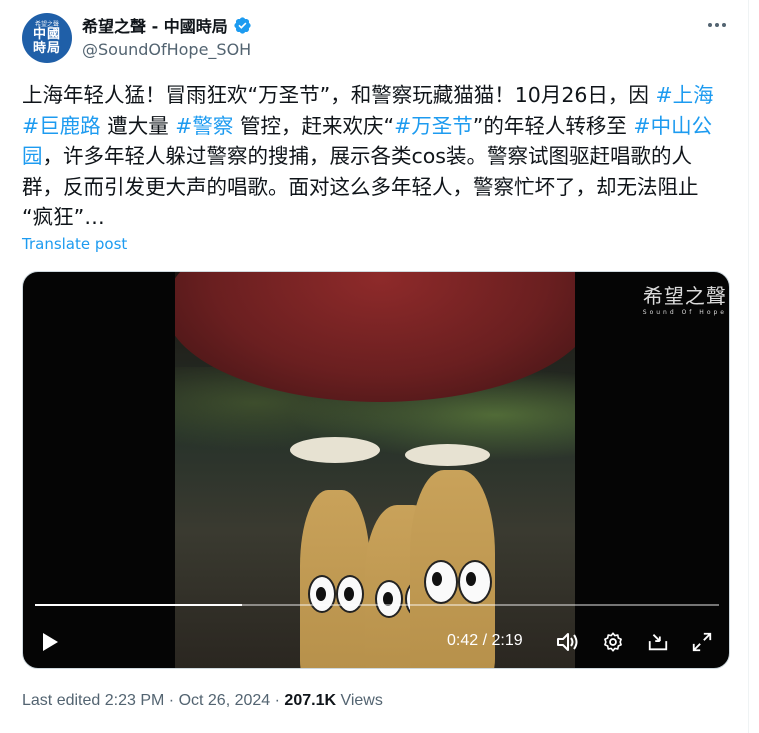 This screenshot has width=759, height=733. I want to click on dock-icon, so click(658, 642).